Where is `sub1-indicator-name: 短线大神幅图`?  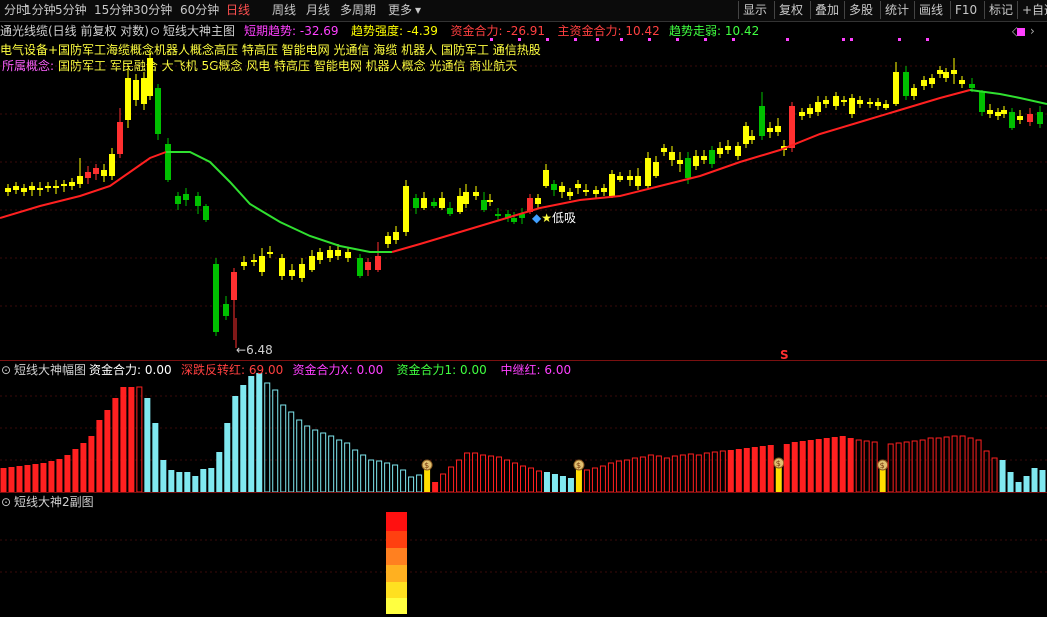
sub1-indicator-name: 短线大神幅图 is located at coordinates (50, 370).